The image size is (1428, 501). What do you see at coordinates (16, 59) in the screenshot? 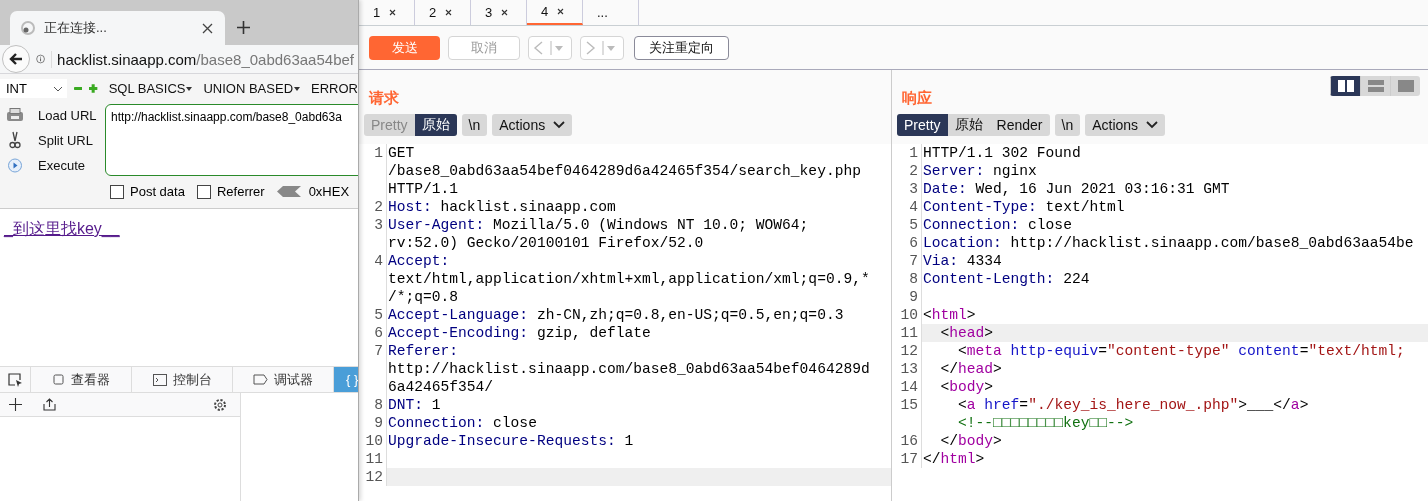
I see `back-button` at bounding box center [16, 59].